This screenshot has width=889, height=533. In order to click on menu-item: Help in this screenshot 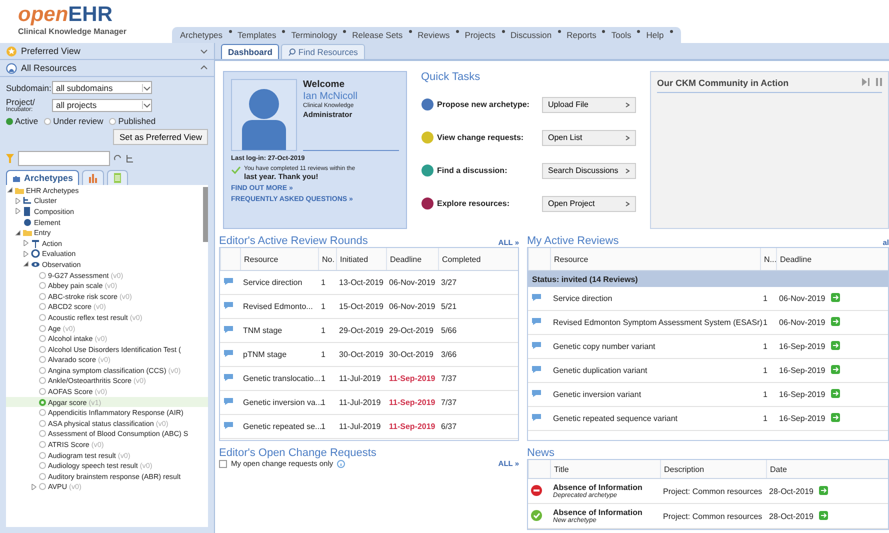, I will do `click(655, 35)`.